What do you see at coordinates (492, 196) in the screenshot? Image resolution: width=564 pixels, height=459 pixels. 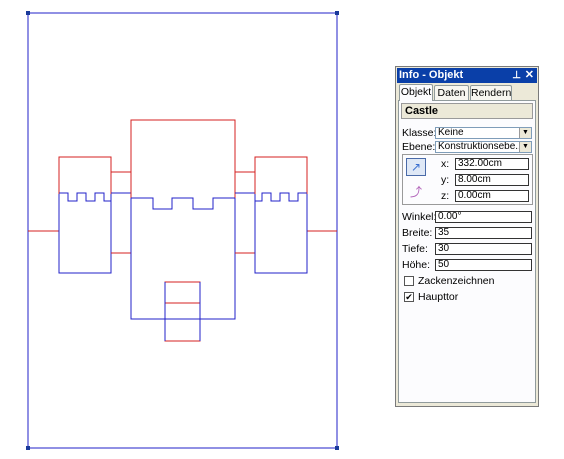 I see `z-field: 0.00cm` at bounding box center [492, 196].